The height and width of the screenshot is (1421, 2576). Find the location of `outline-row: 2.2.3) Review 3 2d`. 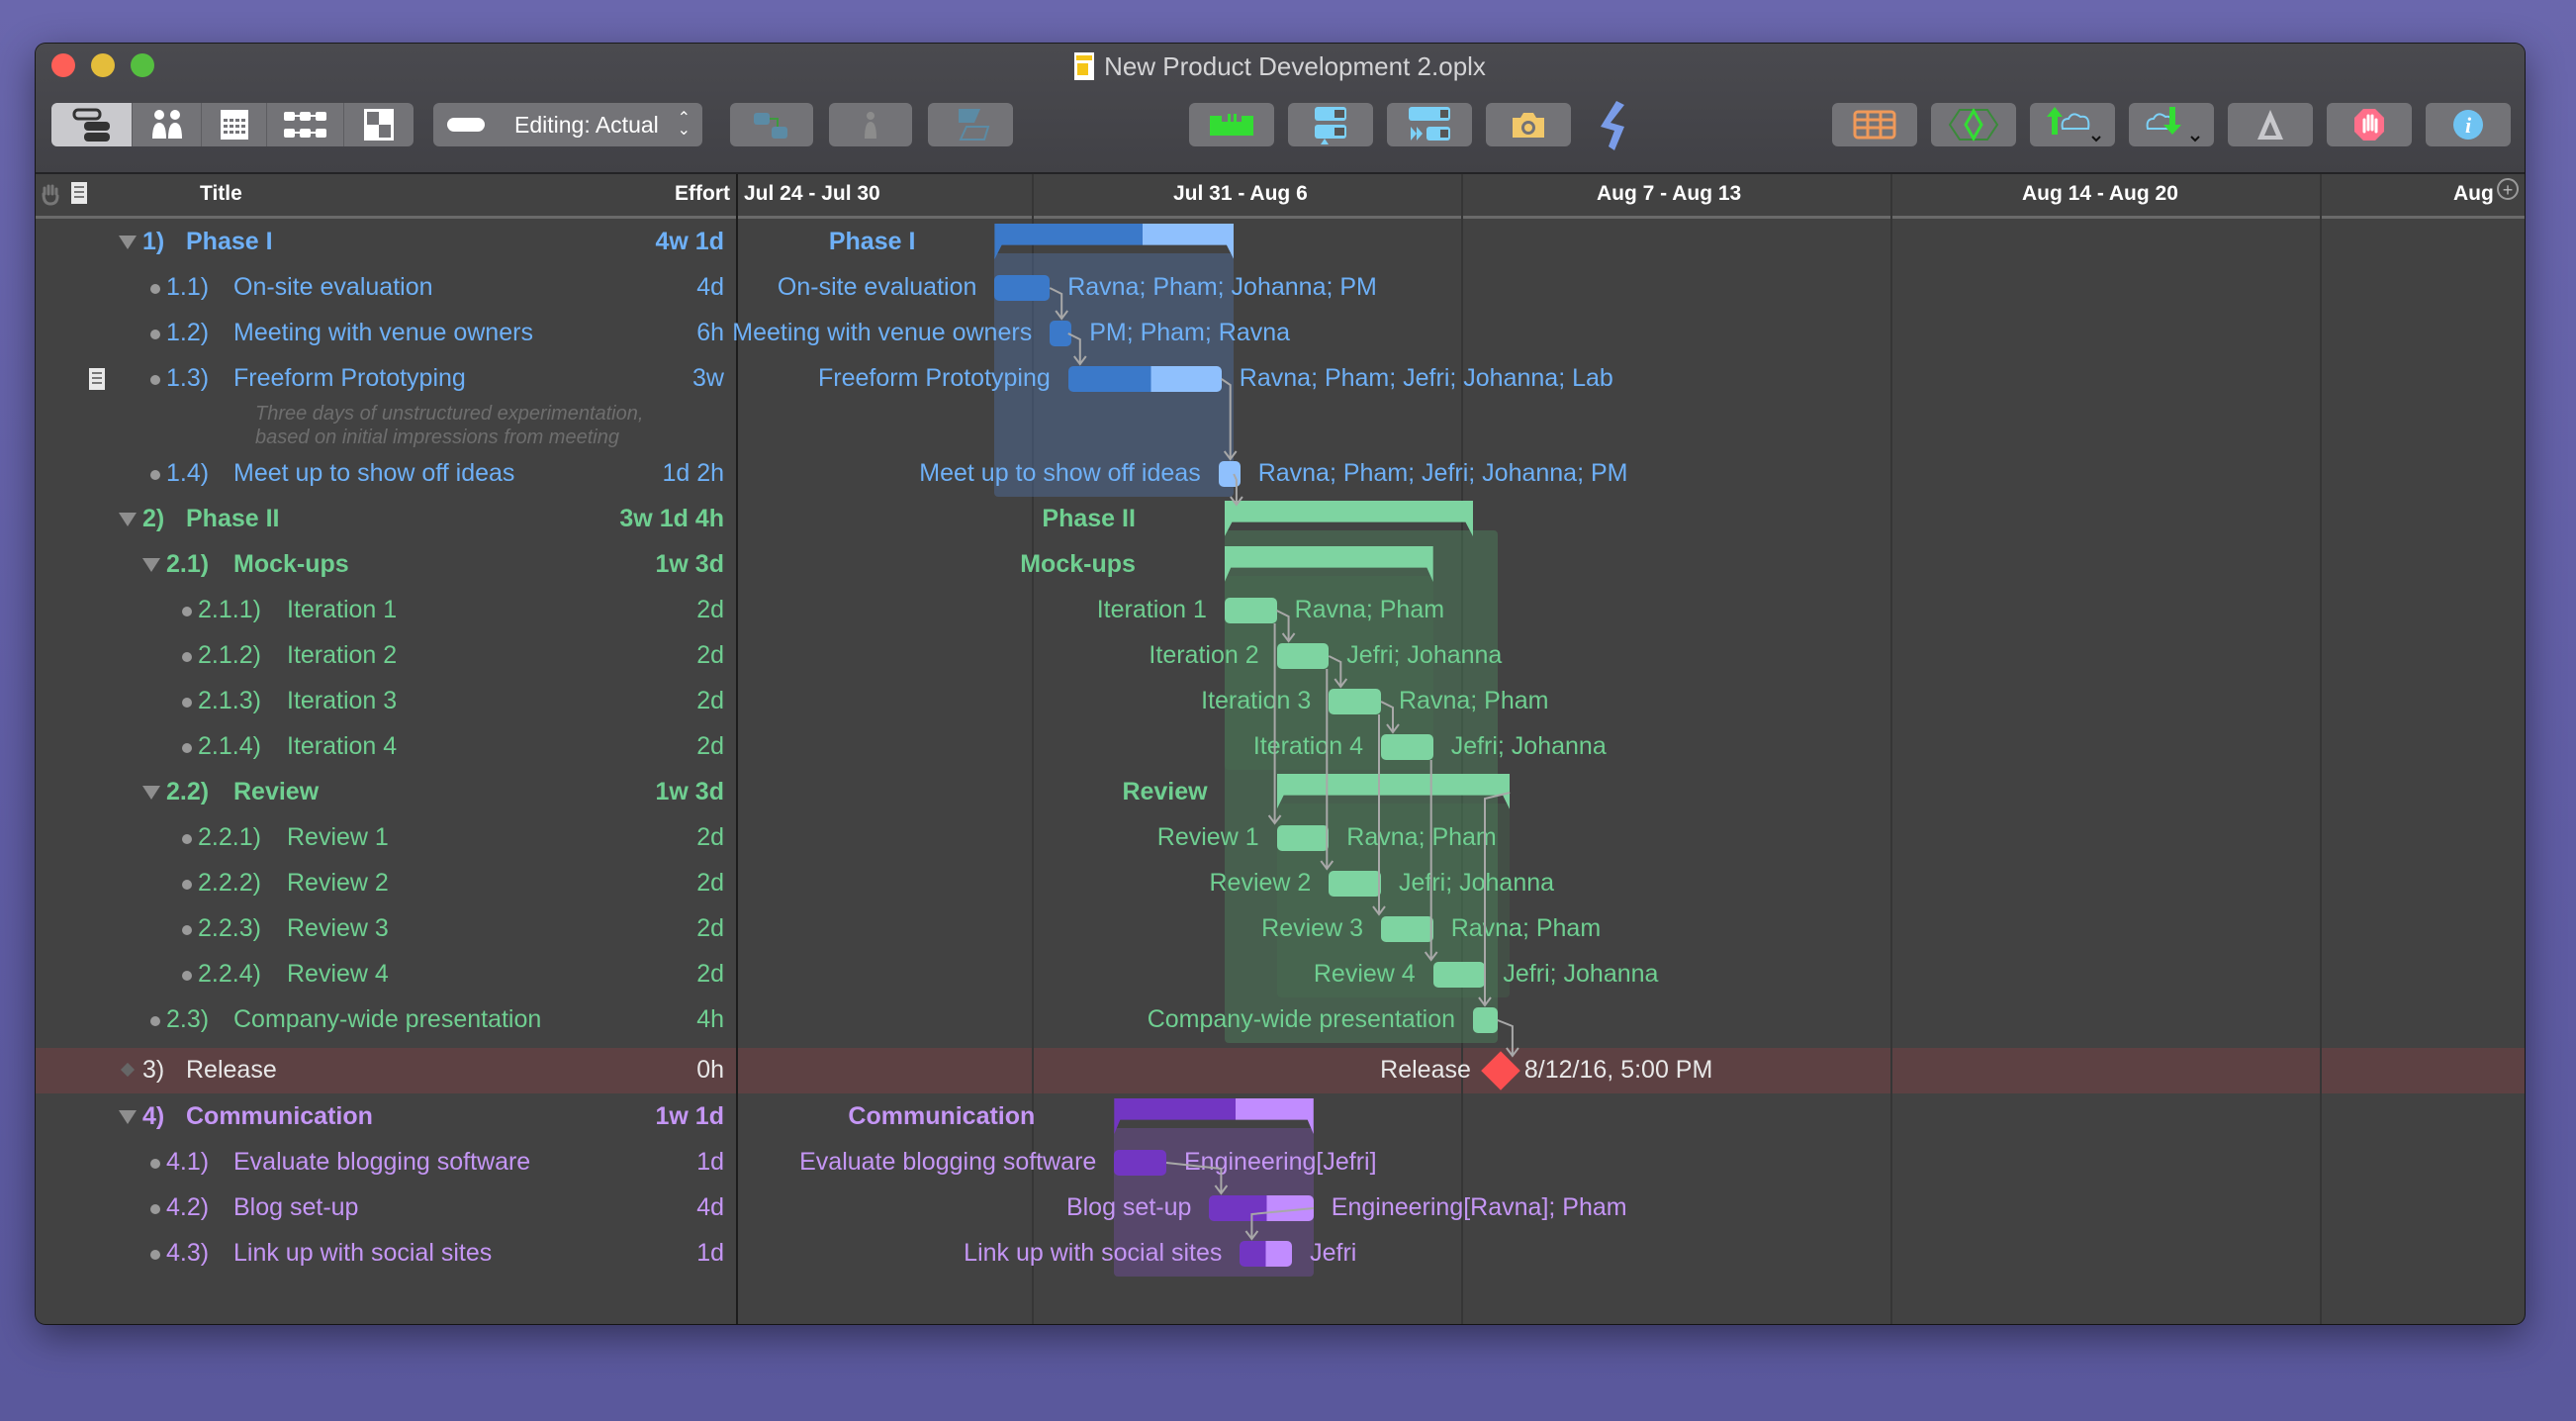

outline-row: 2.2.3) Review 3 2d is located at coordinates (386, 929).